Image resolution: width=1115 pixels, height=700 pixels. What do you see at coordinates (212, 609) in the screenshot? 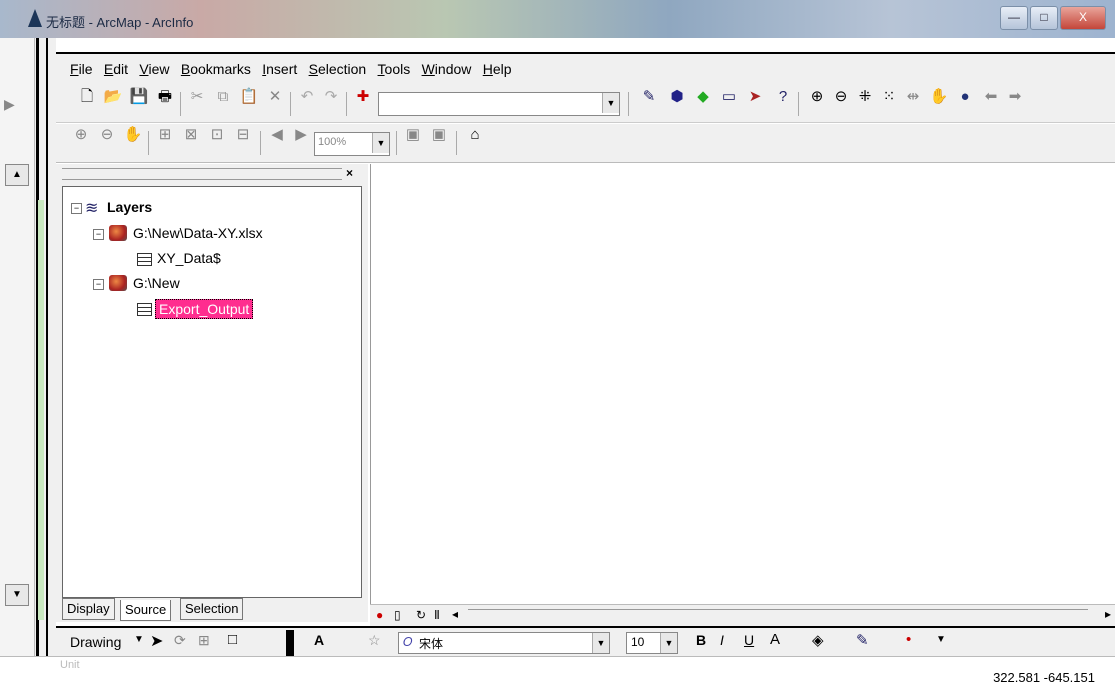
I see `tab-selection: Selection` at bounding box center [212, 609].